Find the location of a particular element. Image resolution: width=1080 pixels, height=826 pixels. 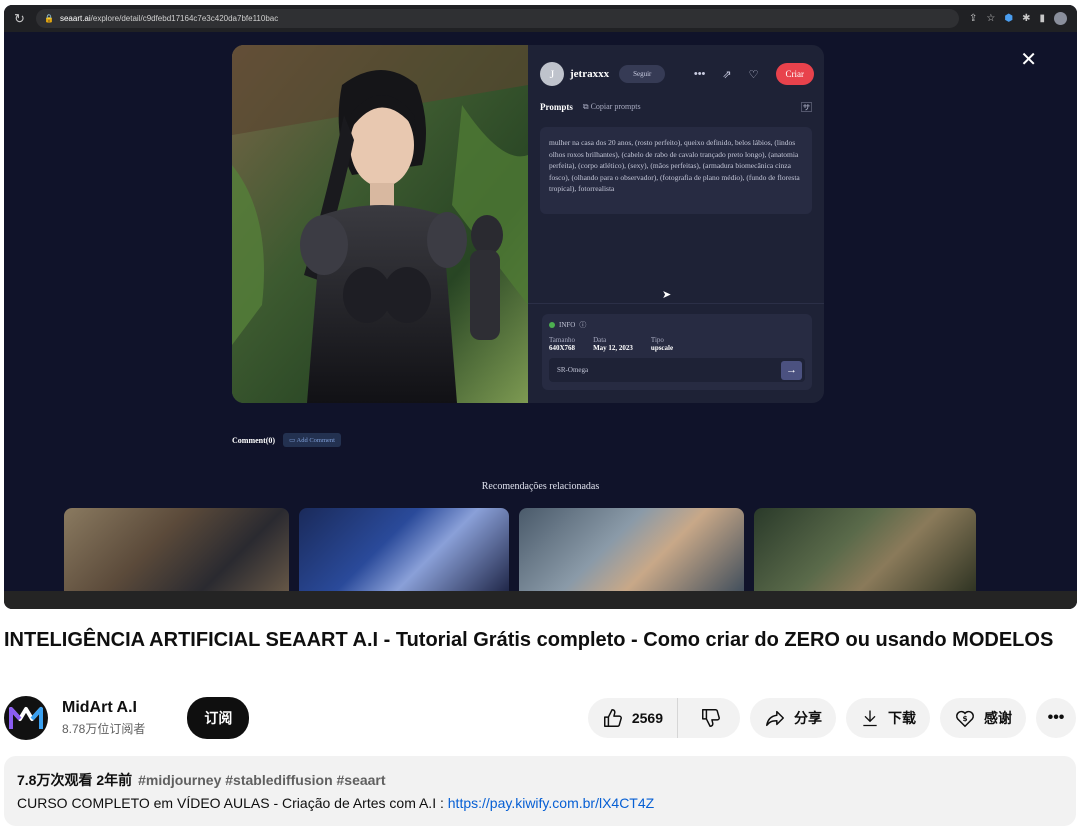

recommendations-grid is located at coordinates (520, 553).